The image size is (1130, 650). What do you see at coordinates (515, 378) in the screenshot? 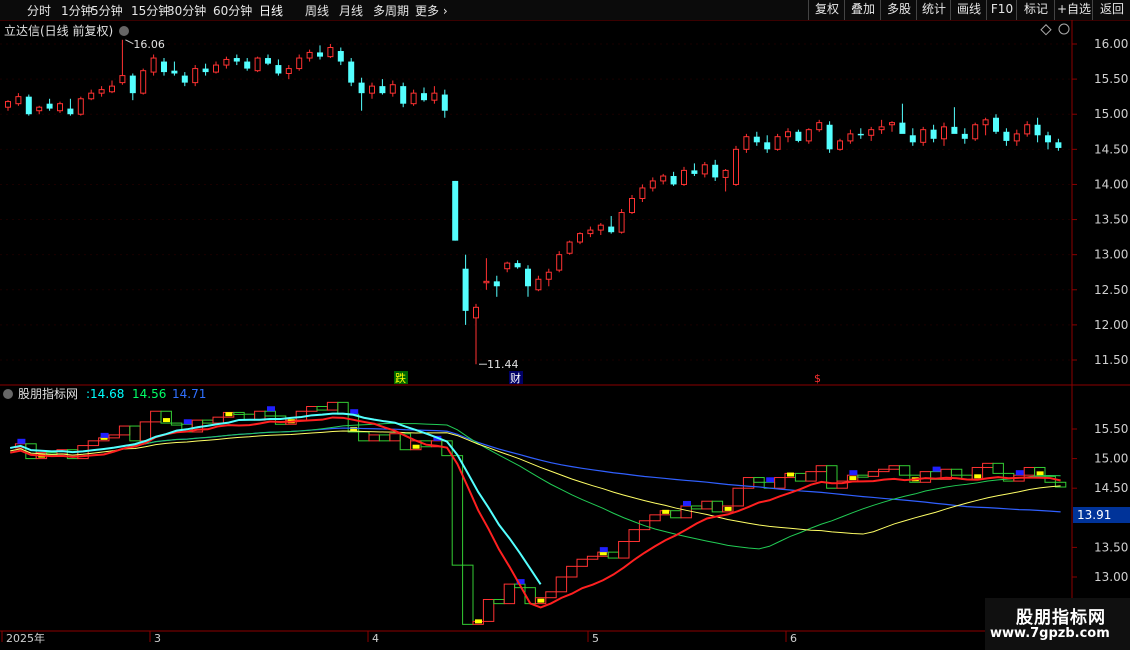
I see `marker-1: 财` at bounding box center [515, 378].